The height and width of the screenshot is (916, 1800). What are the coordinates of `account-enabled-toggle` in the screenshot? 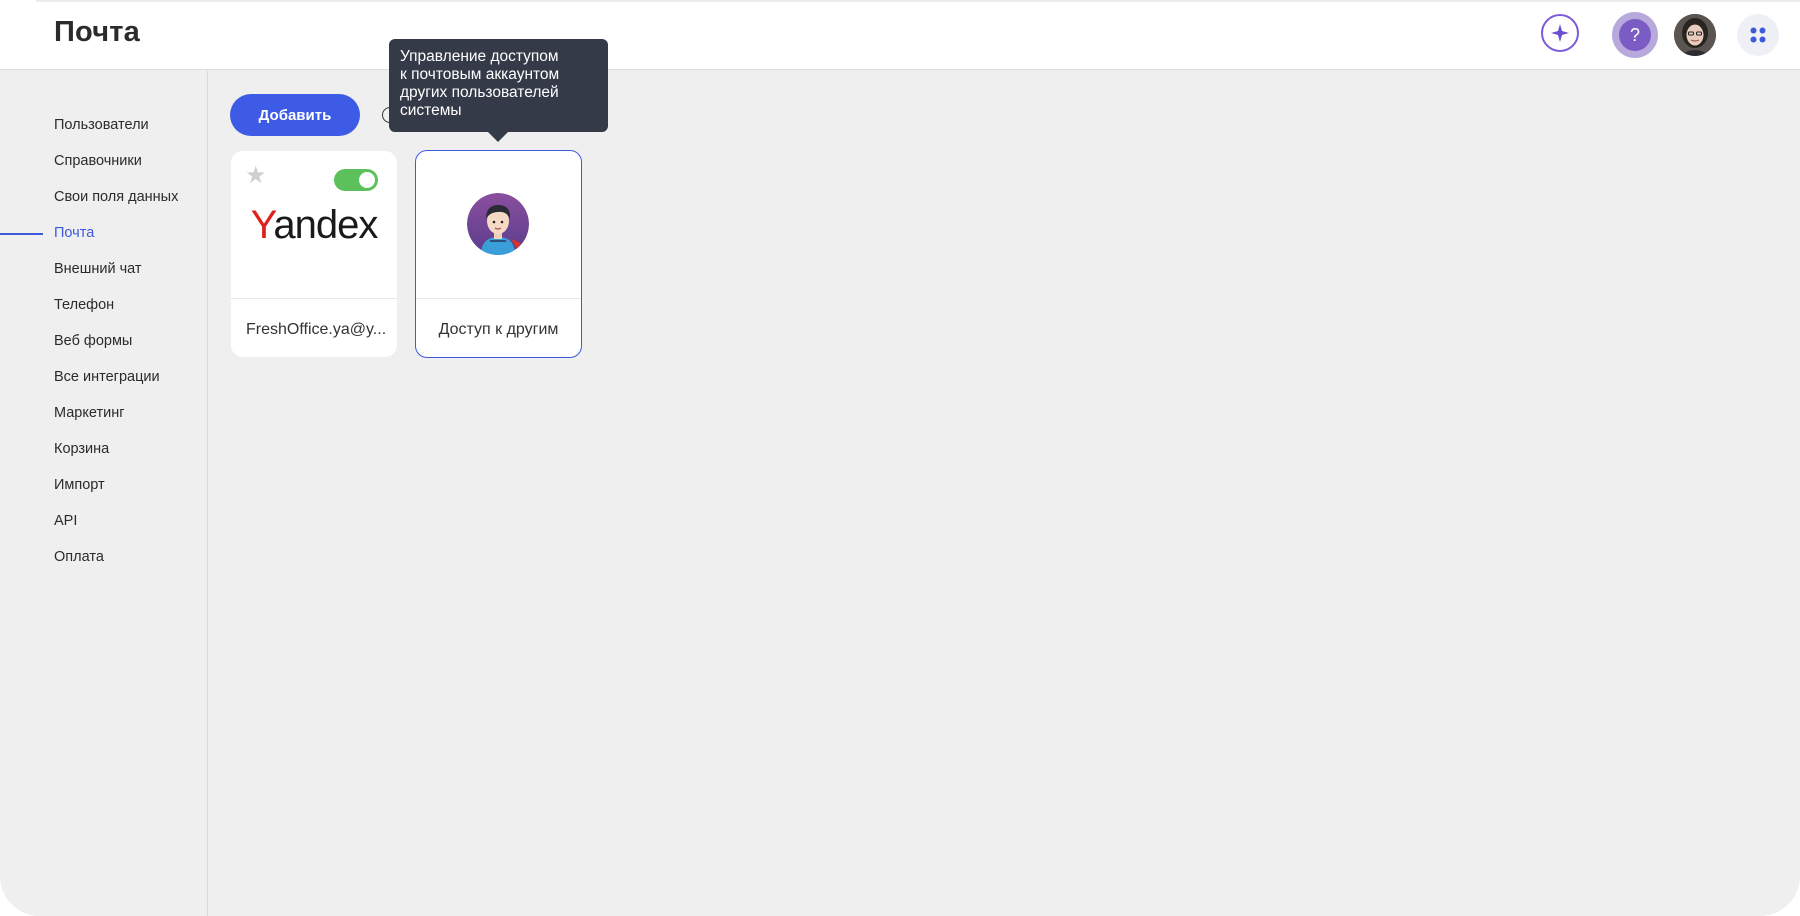 It's located at (356, 180).